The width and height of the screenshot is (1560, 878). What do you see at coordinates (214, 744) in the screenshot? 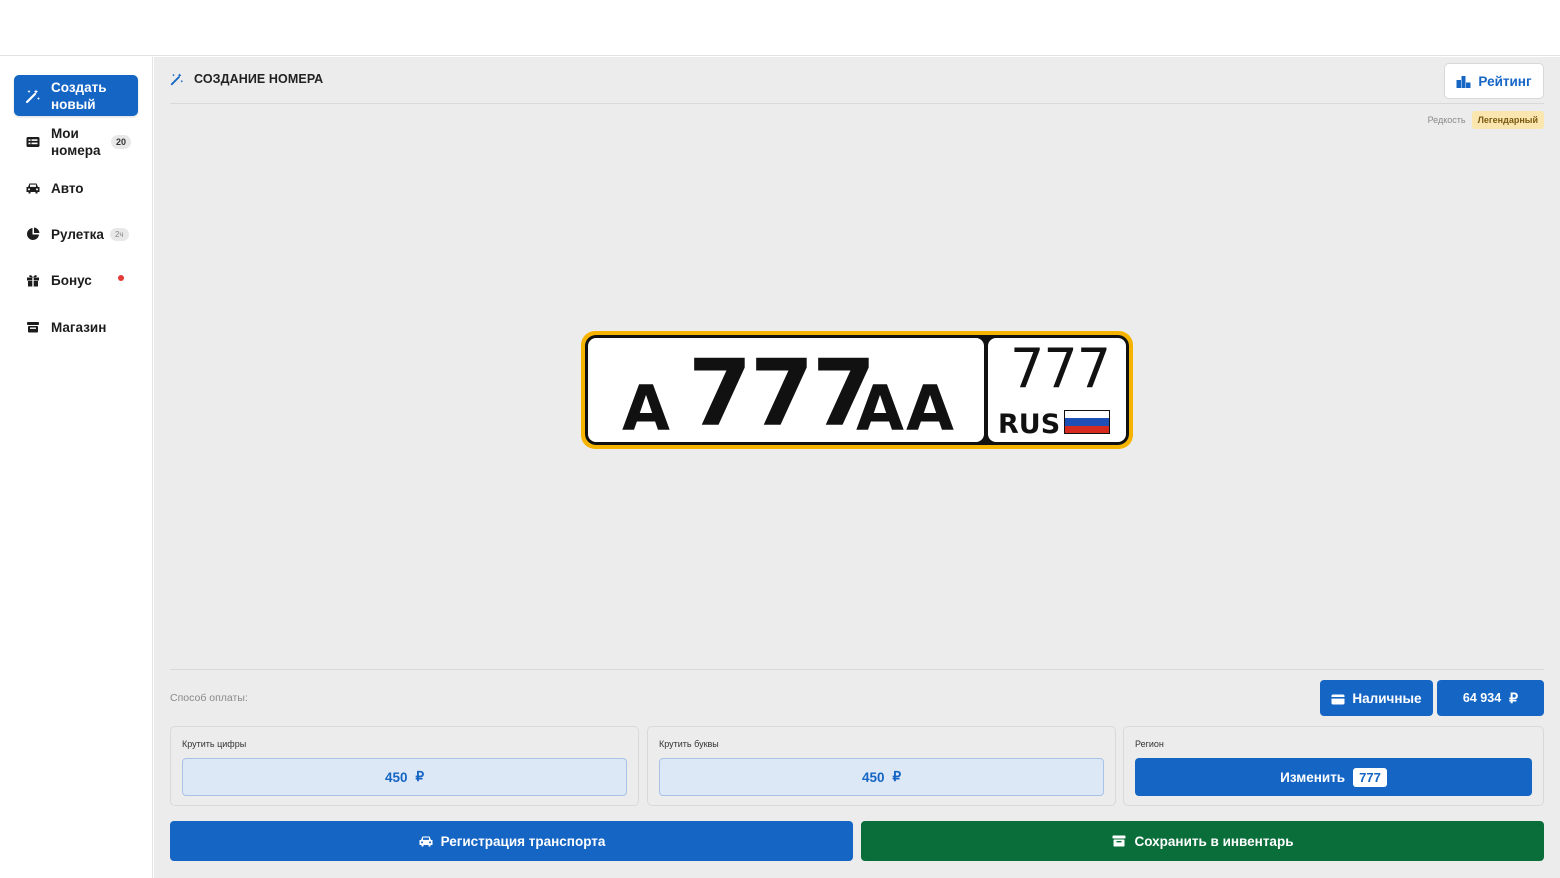
I see `spin-digits-label: Крутить цифры` at bounding box center [214, 744].